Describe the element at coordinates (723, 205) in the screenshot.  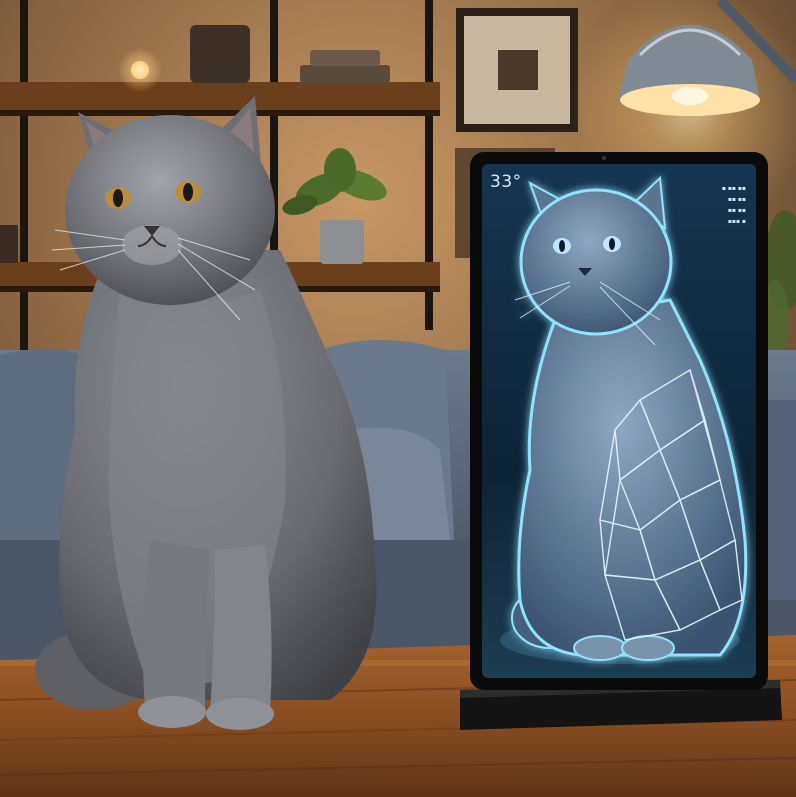
I see `tablet-status-panel: ▪ ▪▪ ▪▪ ▪▪ ▪▪ ▪▪ ▪▪ ▪▪▪ ▪` at that location.